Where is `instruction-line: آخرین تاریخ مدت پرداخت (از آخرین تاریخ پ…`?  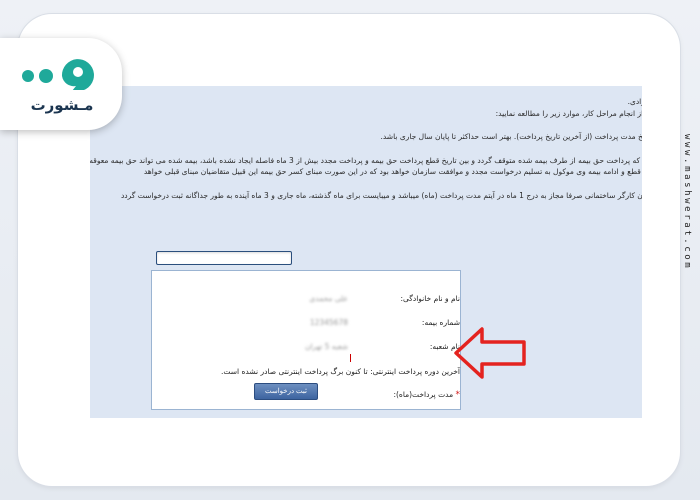
instruction-line: آخرین تاریخ مدت پرداخت (از آخرین تاریخ پ… is located at coordinates (511, 136).